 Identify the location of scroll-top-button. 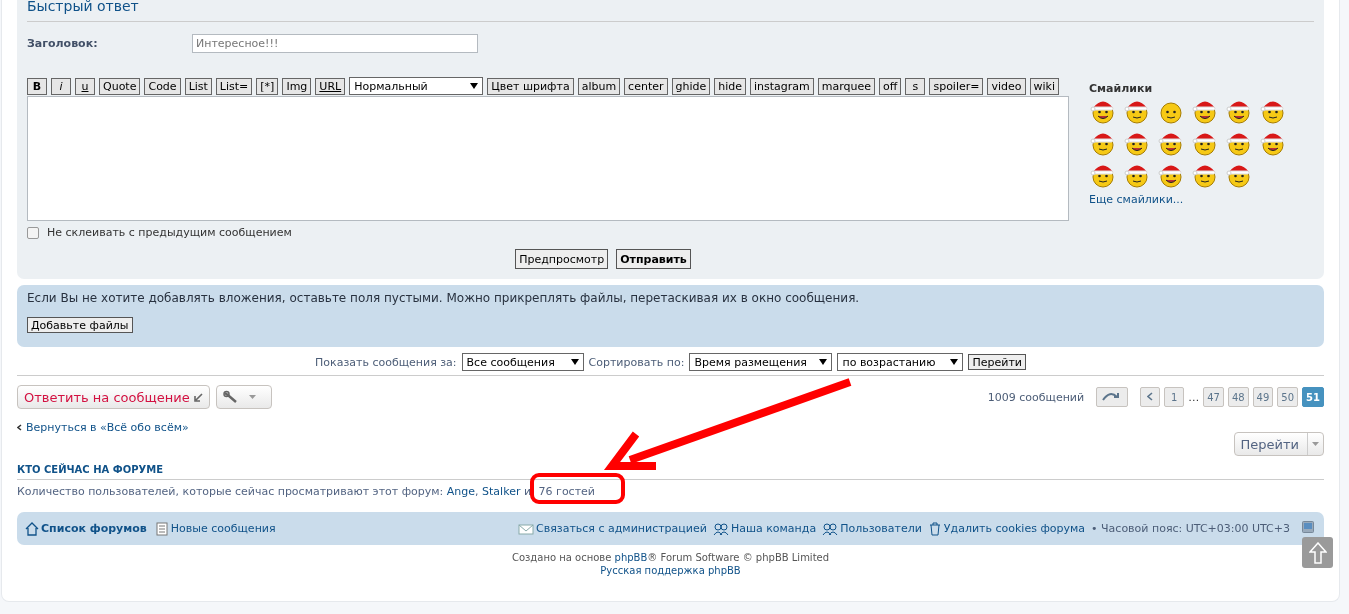
(1317, 552).